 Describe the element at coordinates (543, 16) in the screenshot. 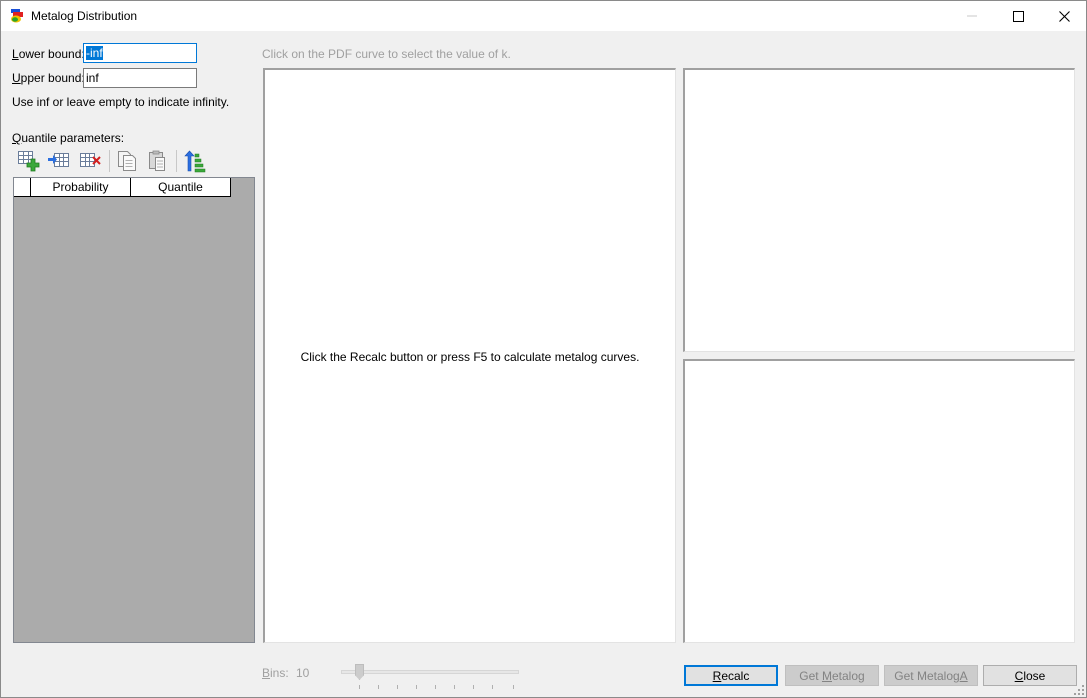

I see `title-bar: Metalog Distribution` at that location.